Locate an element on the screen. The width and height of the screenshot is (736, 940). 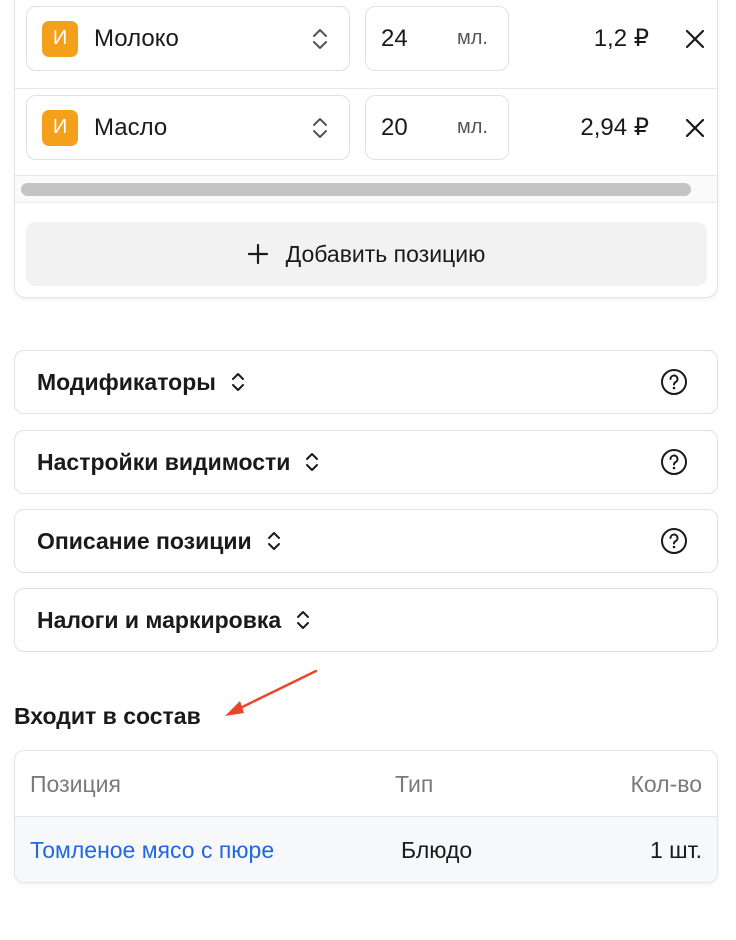
ingredient-select: И Масло is located at coordinates (188, 127).